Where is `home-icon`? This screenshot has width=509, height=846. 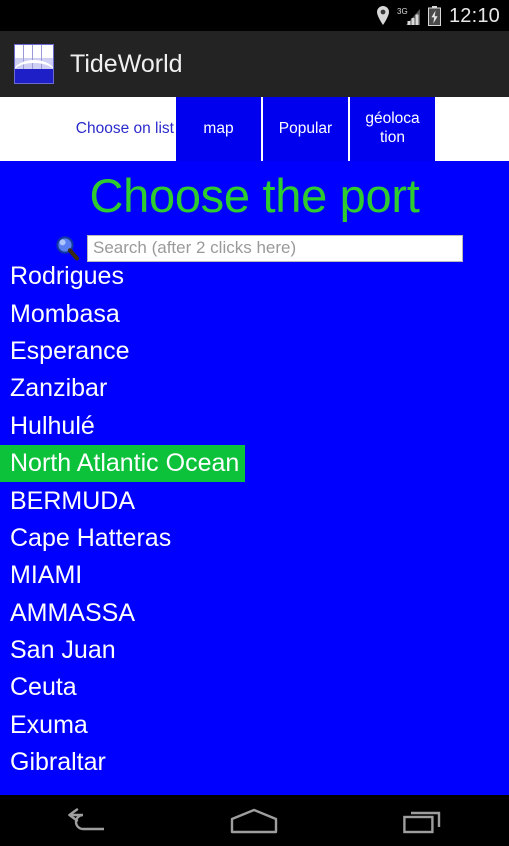 home-icon is located at coordinates (254, 820).